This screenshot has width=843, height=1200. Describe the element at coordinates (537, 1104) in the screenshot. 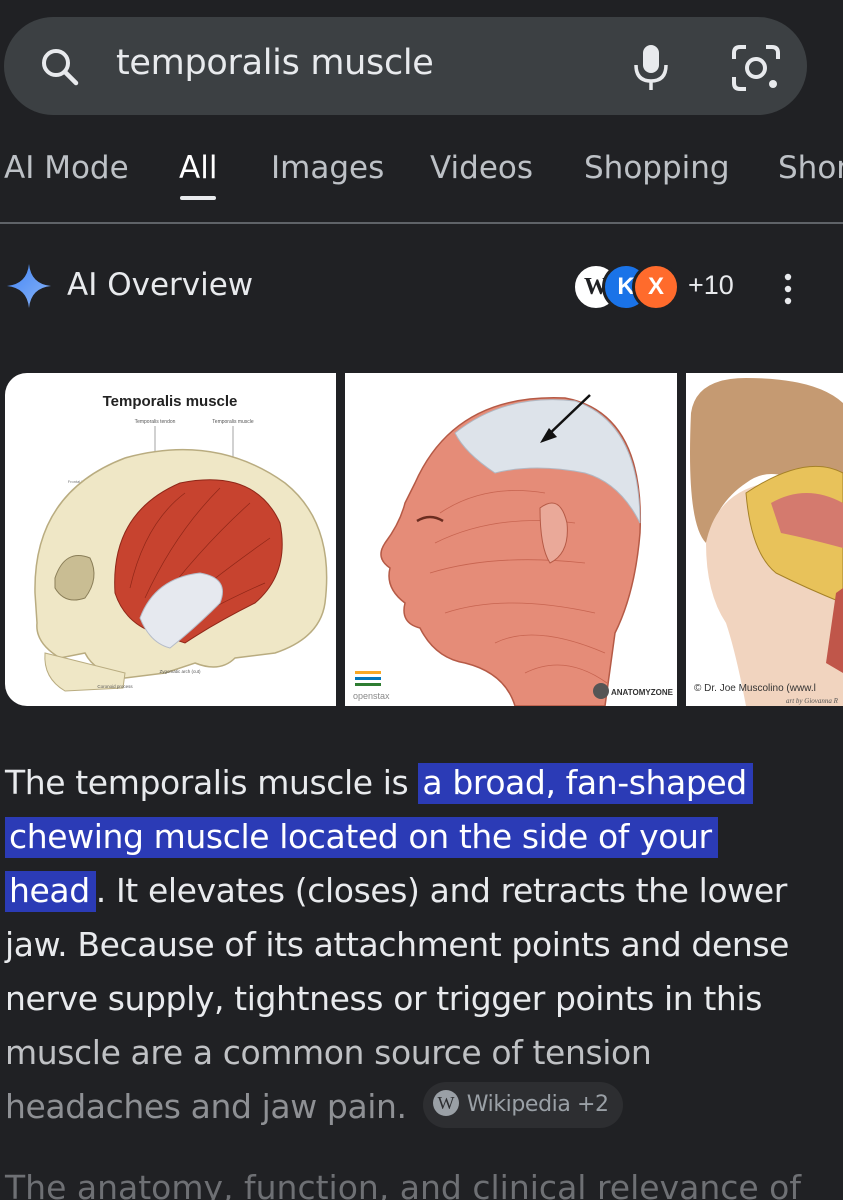

I see `citation-label: Wikipedia +2` at that location.